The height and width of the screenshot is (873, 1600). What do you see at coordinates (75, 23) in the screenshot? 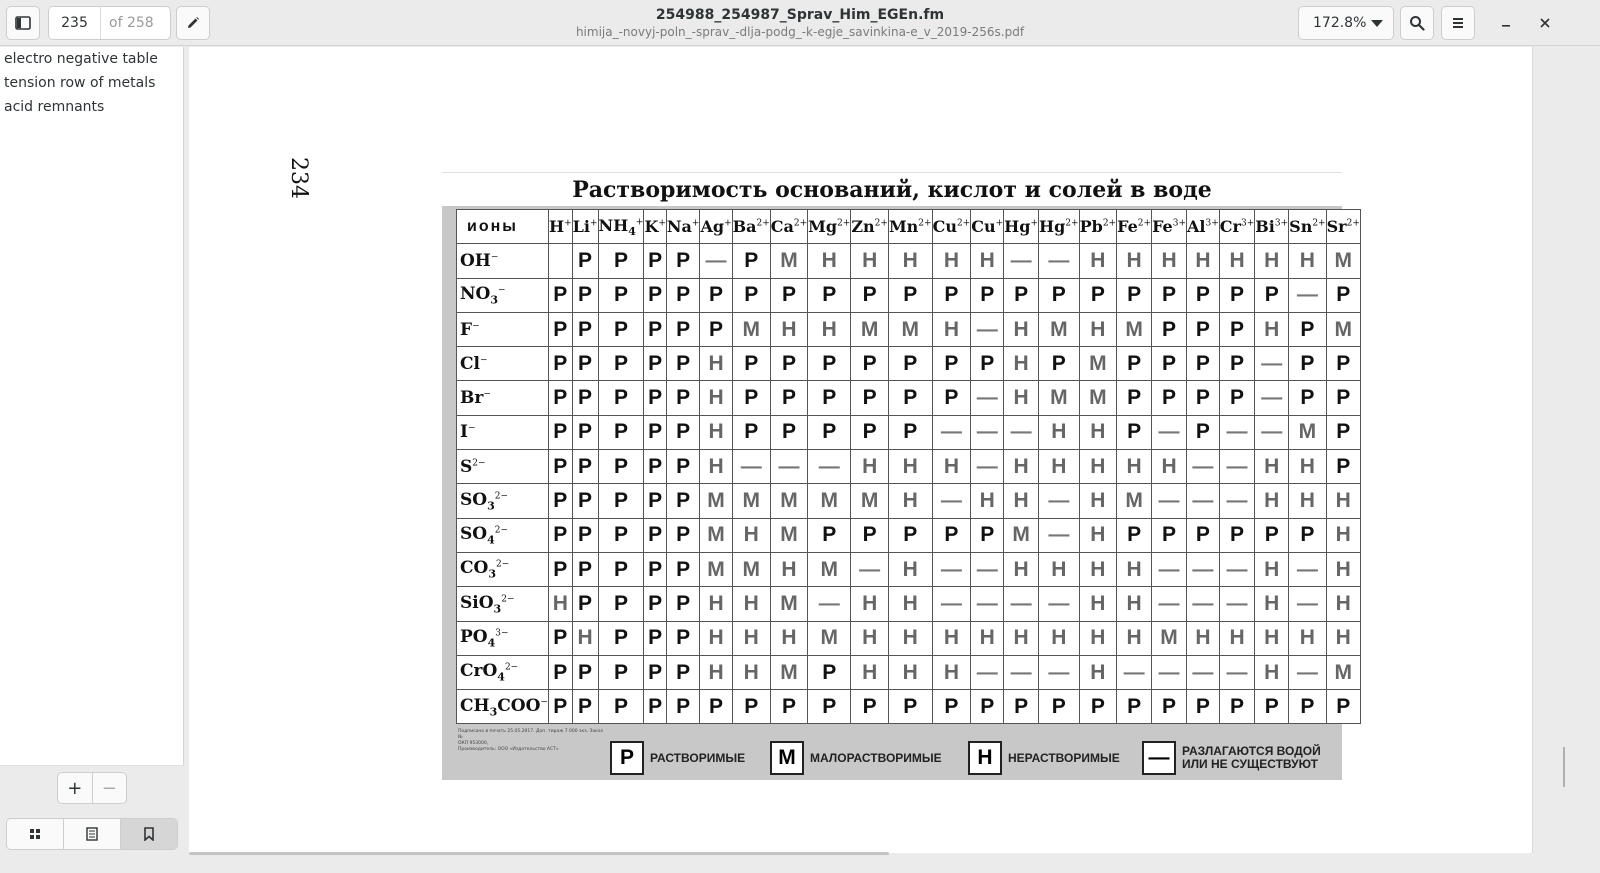
I see `page-number-input` at bounding box center [75, 23].